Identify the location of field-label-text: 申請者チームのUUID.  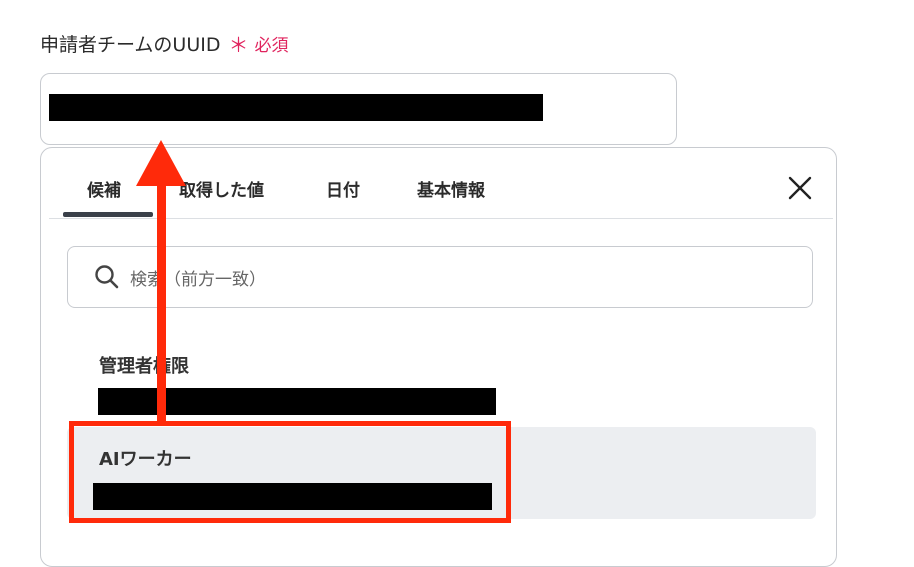
(130, 44).